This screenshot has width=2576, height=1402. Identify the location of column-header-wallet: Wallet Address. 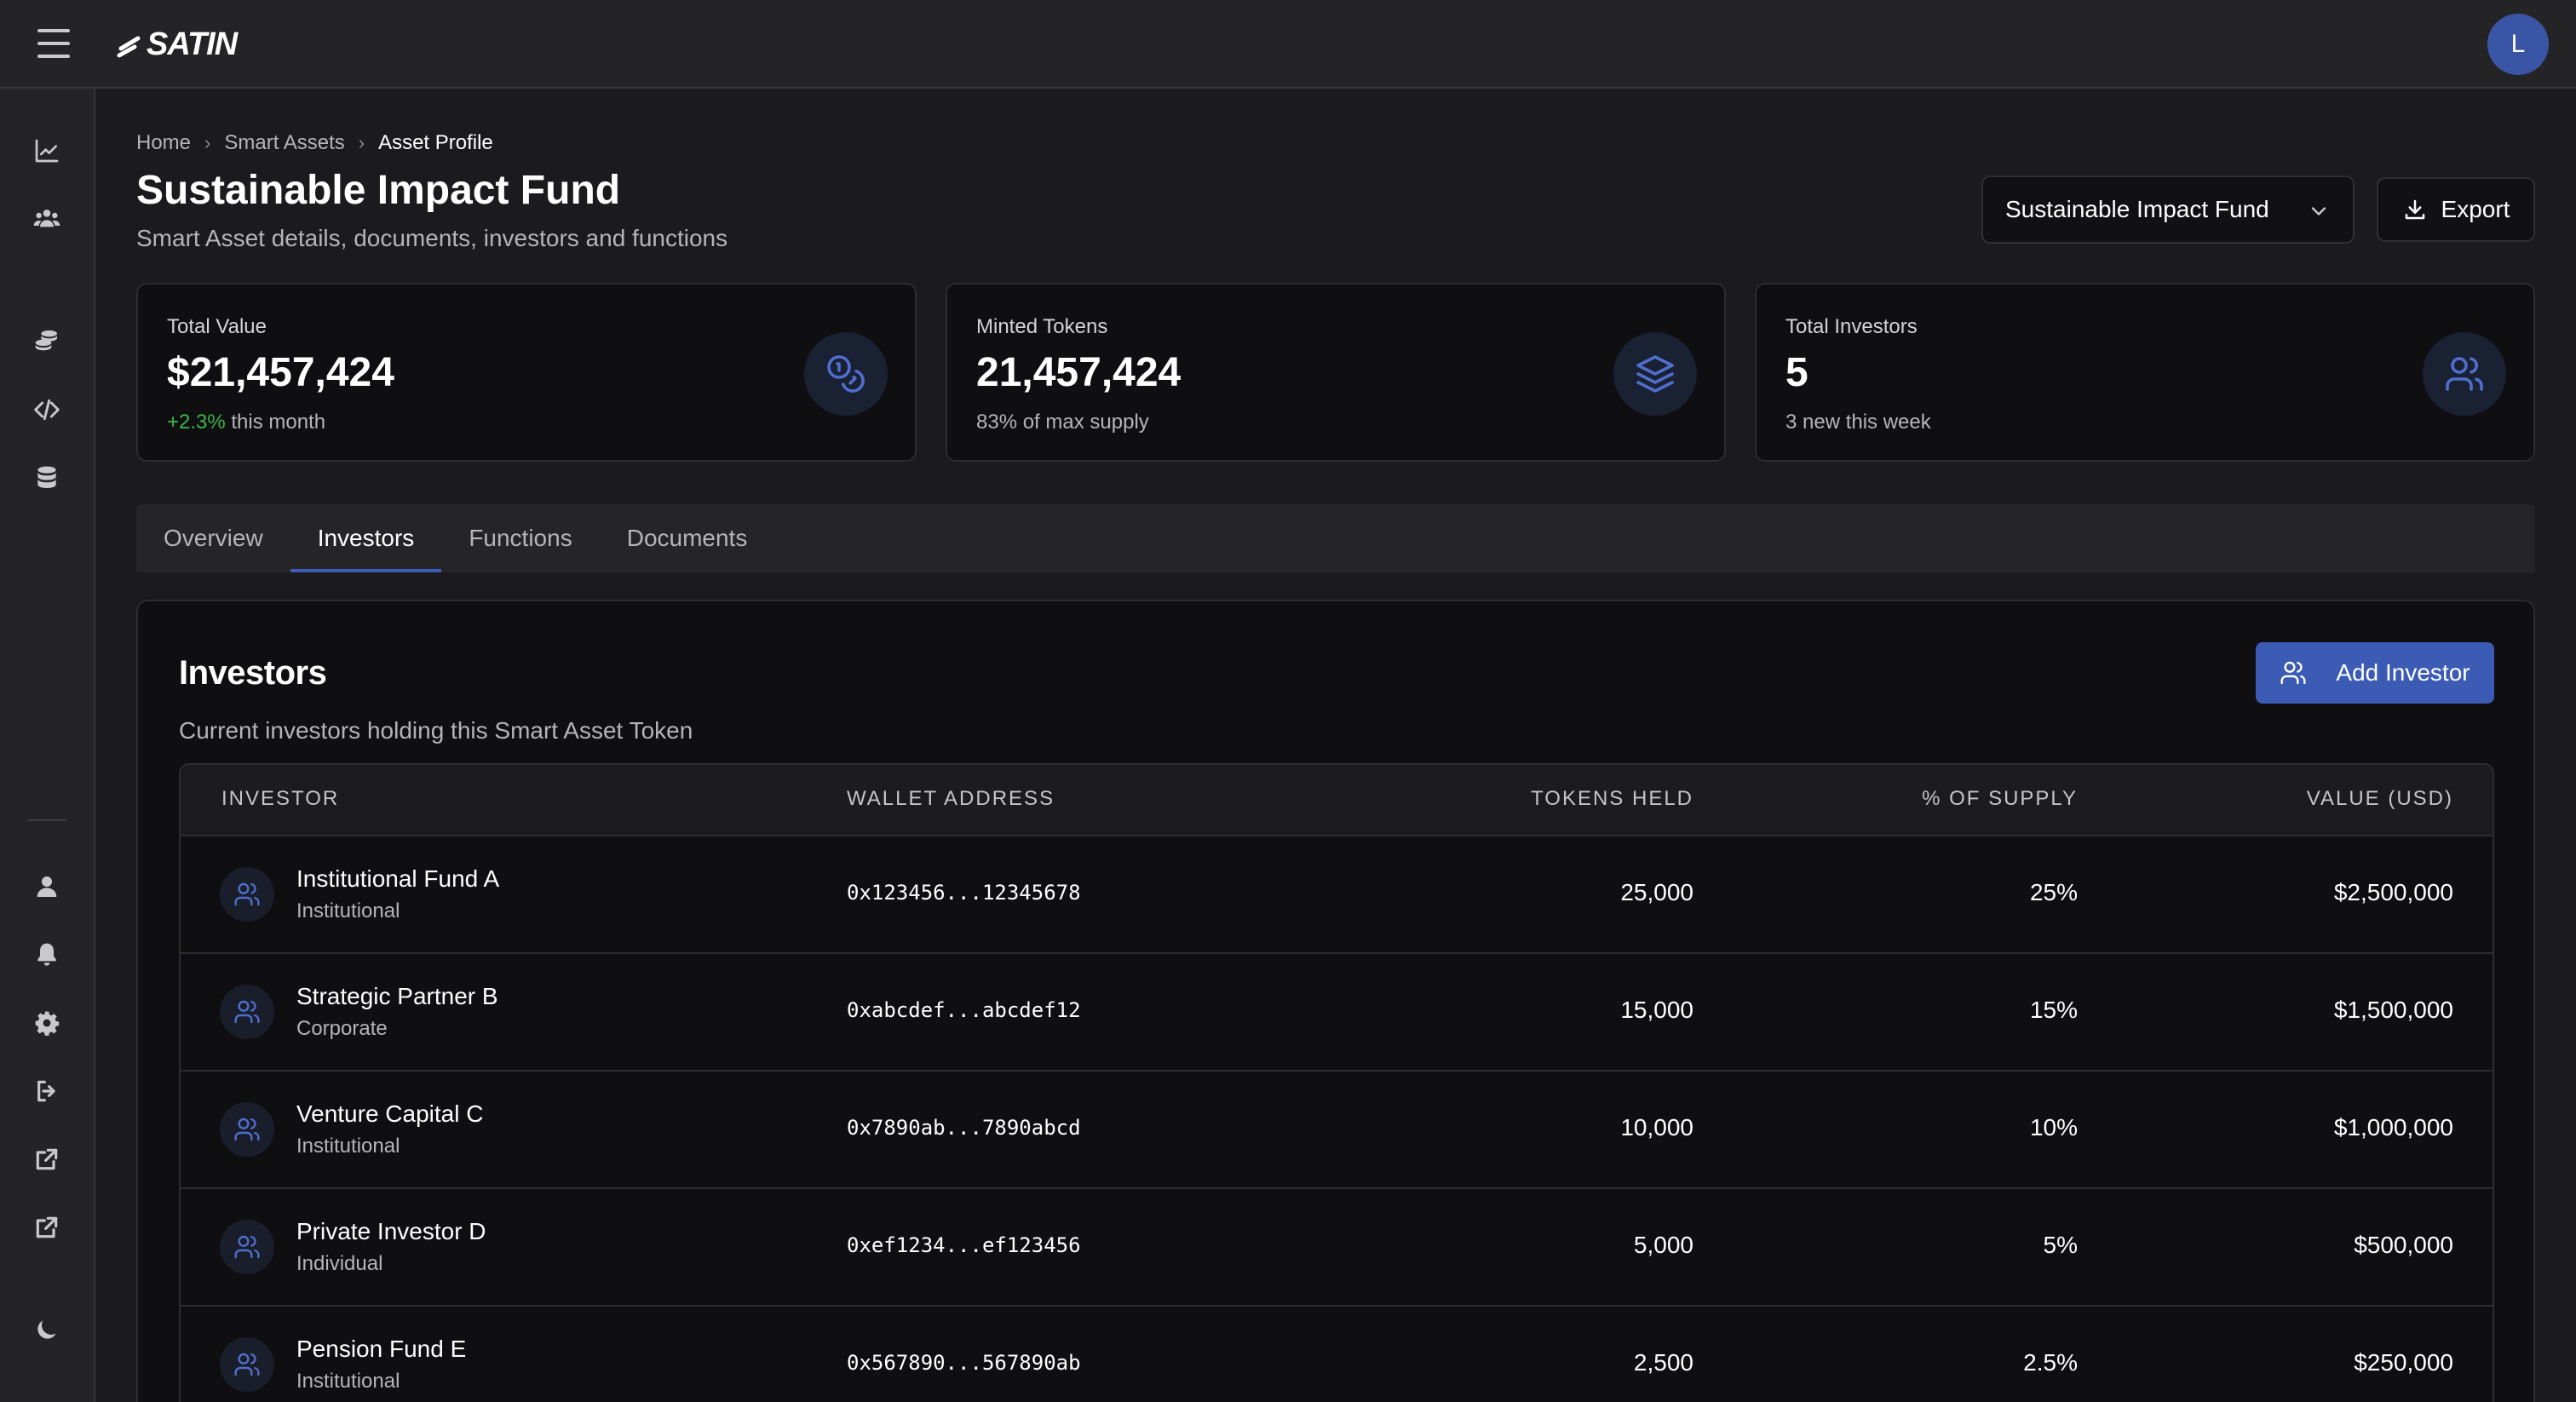
(951, 799).